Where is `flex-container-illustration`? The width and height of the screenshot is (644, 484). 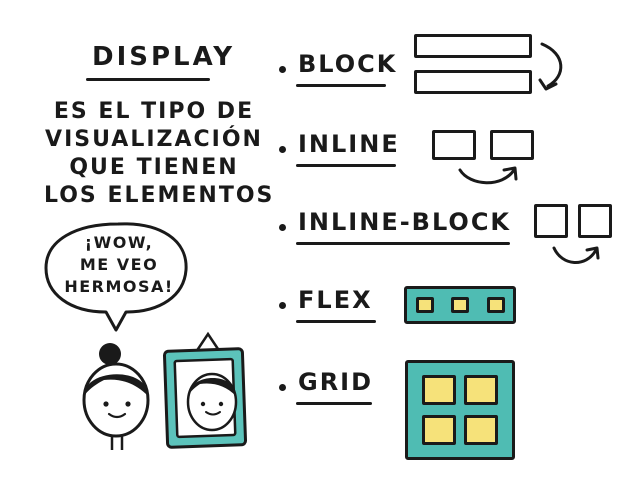 flex-container-illustration is located at coordinates (460, 305).